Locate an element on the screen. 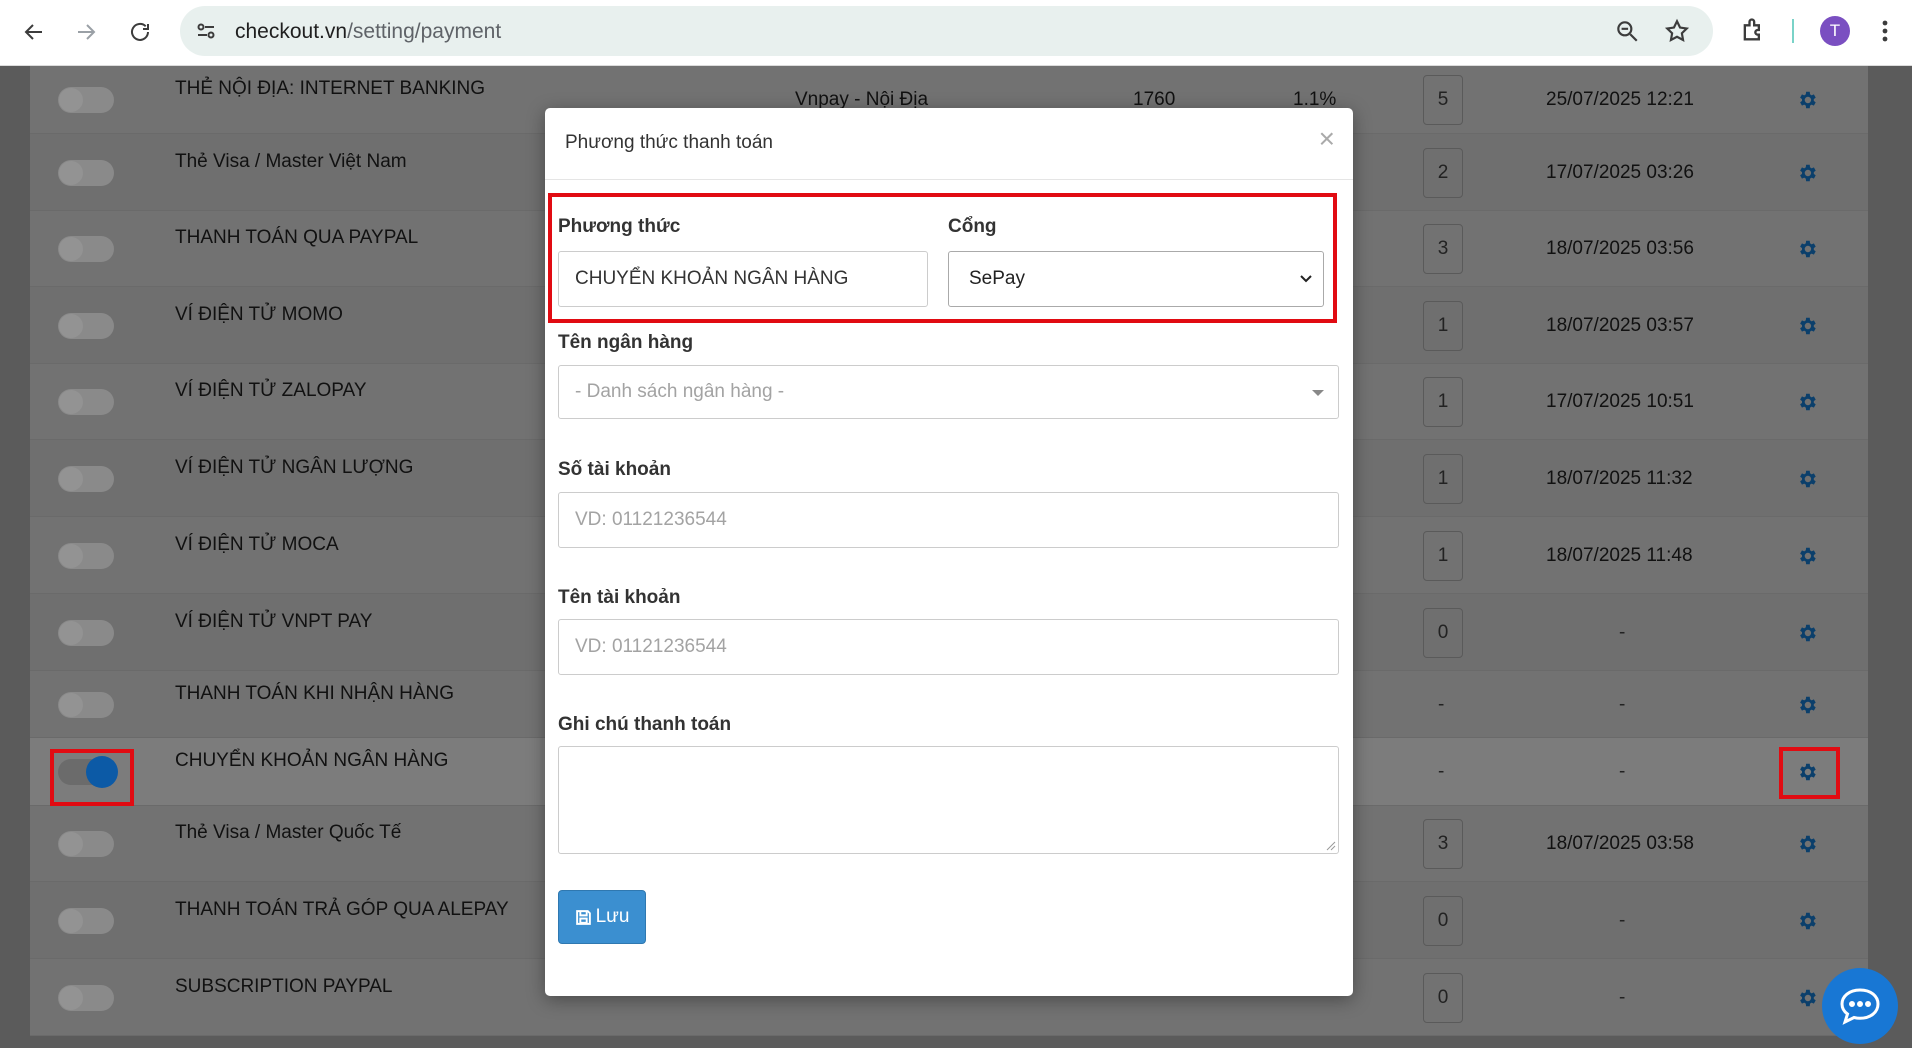 This screenshot has height=1048, width=1912. modal-header: Phương thức thanh toán × is located at coordinates (949, 144).